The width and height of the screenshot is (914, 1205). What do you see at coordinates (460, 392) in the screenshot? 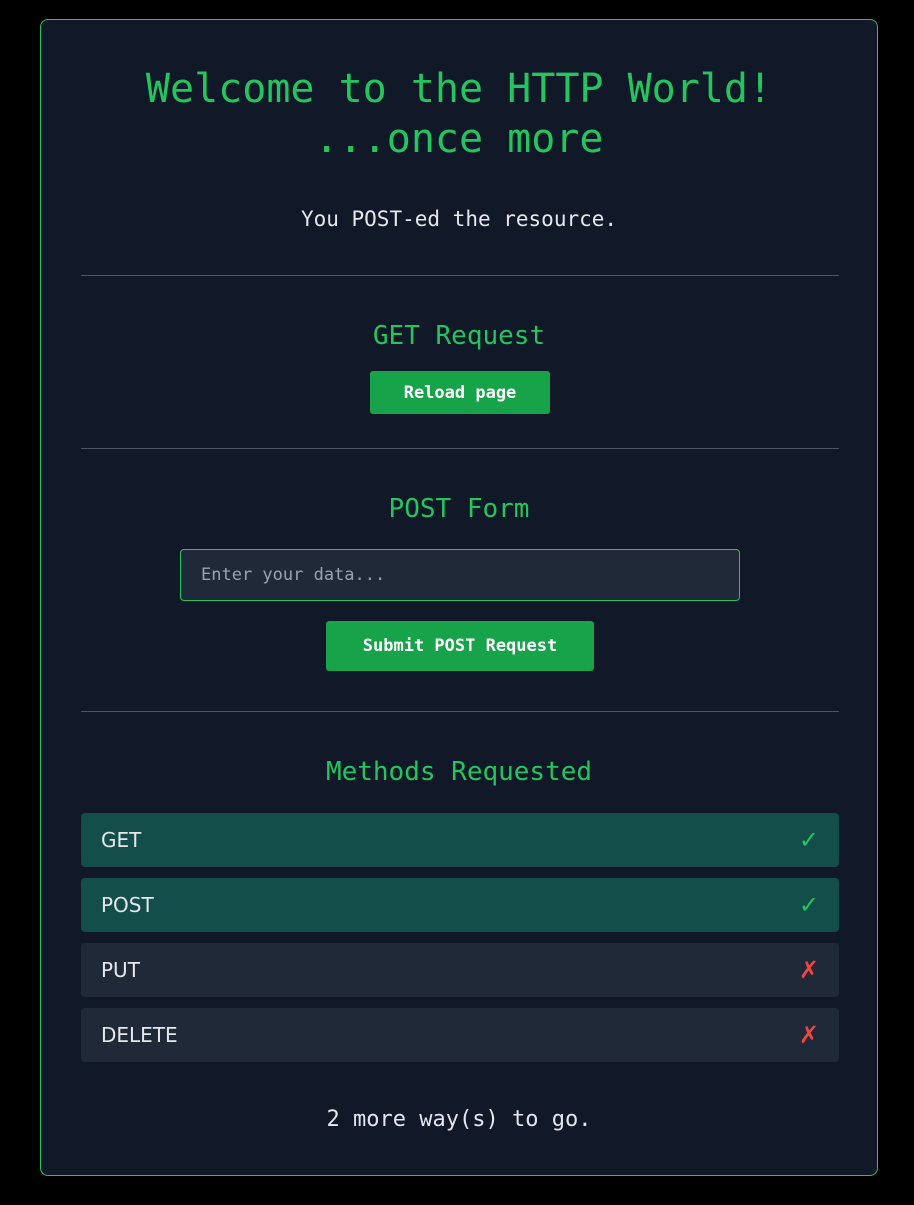
I see `reload-page-button: Reload page` at bounding box center [460, 392].